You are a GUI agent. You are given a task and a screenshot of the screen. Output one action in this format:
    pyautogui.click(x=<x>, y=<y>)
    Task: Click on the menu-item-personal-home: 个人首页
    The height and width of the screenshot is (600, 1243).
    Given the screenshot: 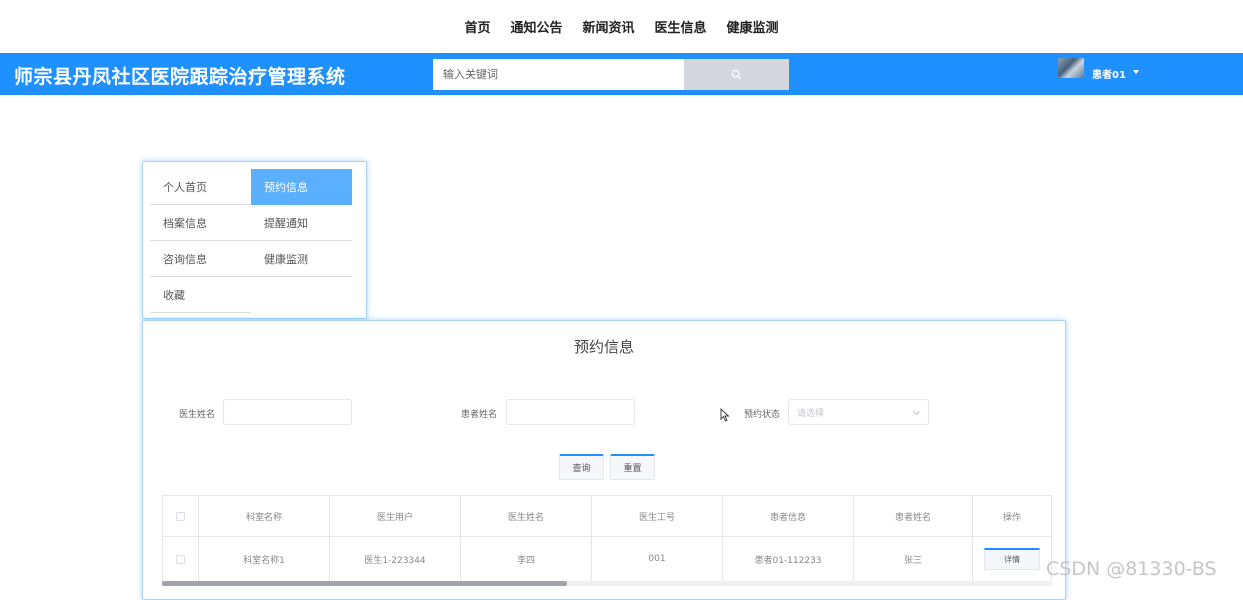 What is the action you would take?
    pyautogui.click(x=200, y=187)
    